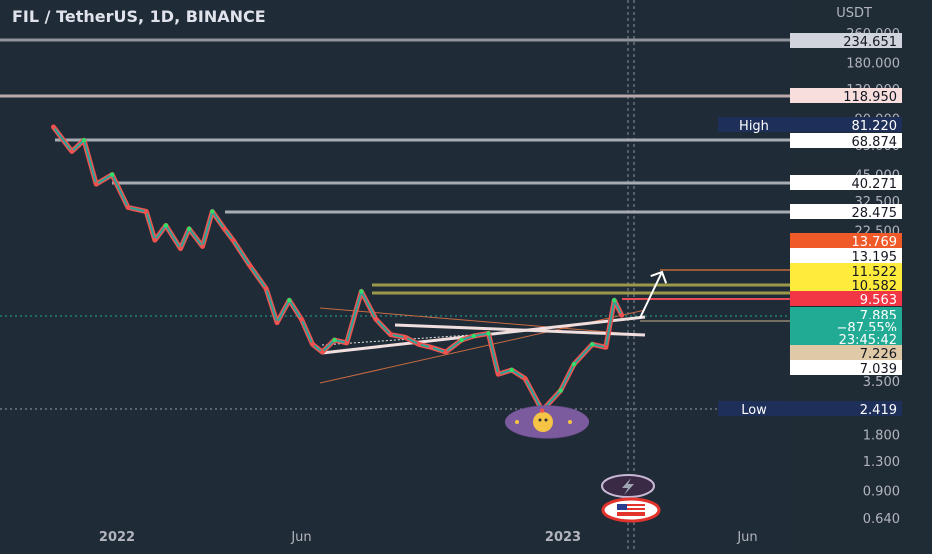 Image resolution: width=932 pixels, height=554 pixels. What do you see at coordinates (563, 537) in the screenshot?
I see `x-tick-label: 2023` at bounding box center [563, 537].